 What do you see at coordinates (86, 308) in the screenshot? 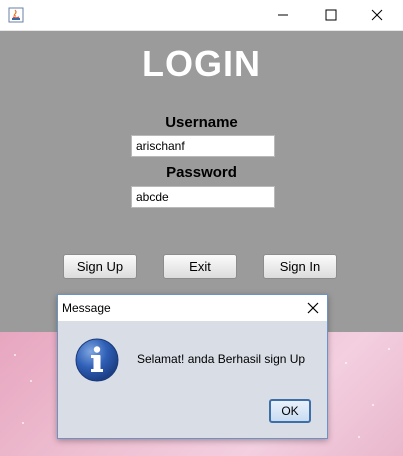
I see `dialog-title: Message` at bounding box center [86, 308].